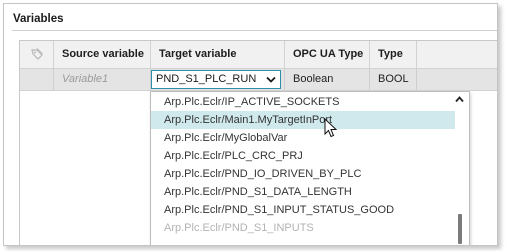  Describe the element at coordinates (254, 30) in the screenshot. I see `title-divider` at that location.